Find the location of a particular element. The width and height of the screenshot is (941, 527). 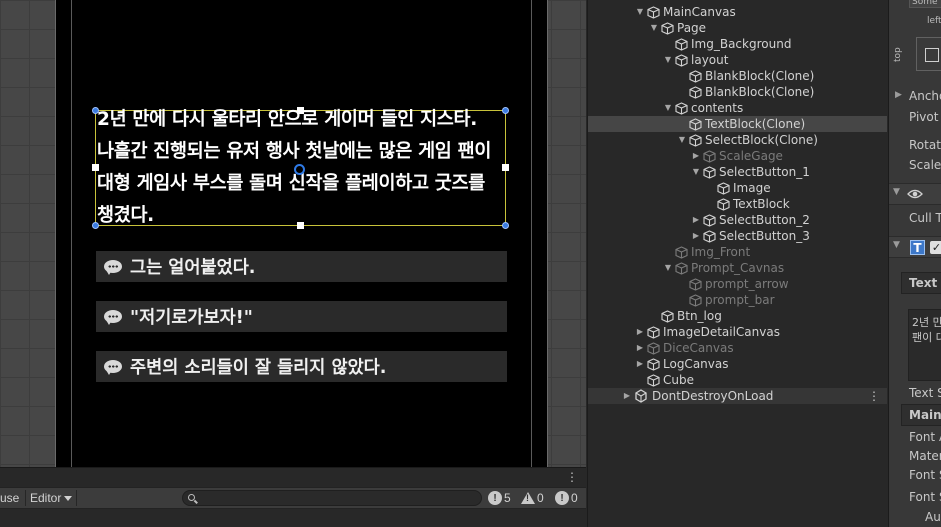

select-button-2: "저기로가보자!" is located at coordinates (301, 316).